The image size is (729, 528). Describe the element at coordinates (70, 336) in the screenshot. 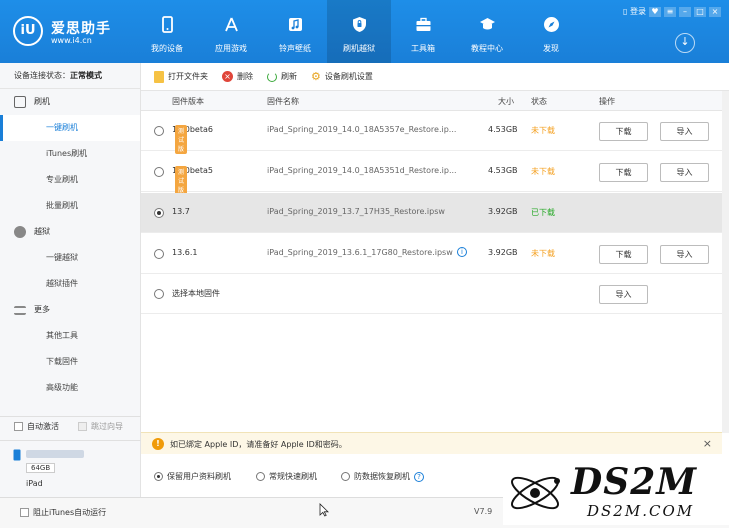

I see `sidebar-item-other-tools: 其他工具` at that location.